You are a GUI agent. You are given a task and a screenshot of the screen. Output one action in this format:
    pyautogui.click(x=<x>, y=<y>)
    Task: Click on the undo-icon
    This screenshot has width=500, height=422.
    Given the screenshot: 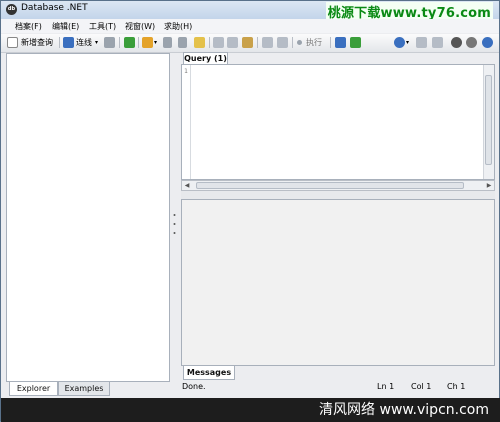 What is the action you would take?
    pyautogui.click(x=267, y=42)
    